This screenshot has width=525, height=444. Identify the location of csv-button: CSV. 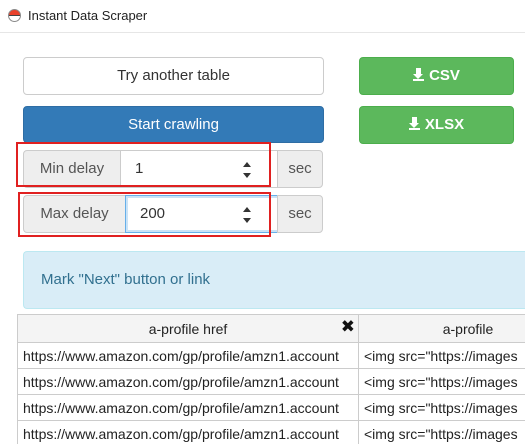
(436, 76).